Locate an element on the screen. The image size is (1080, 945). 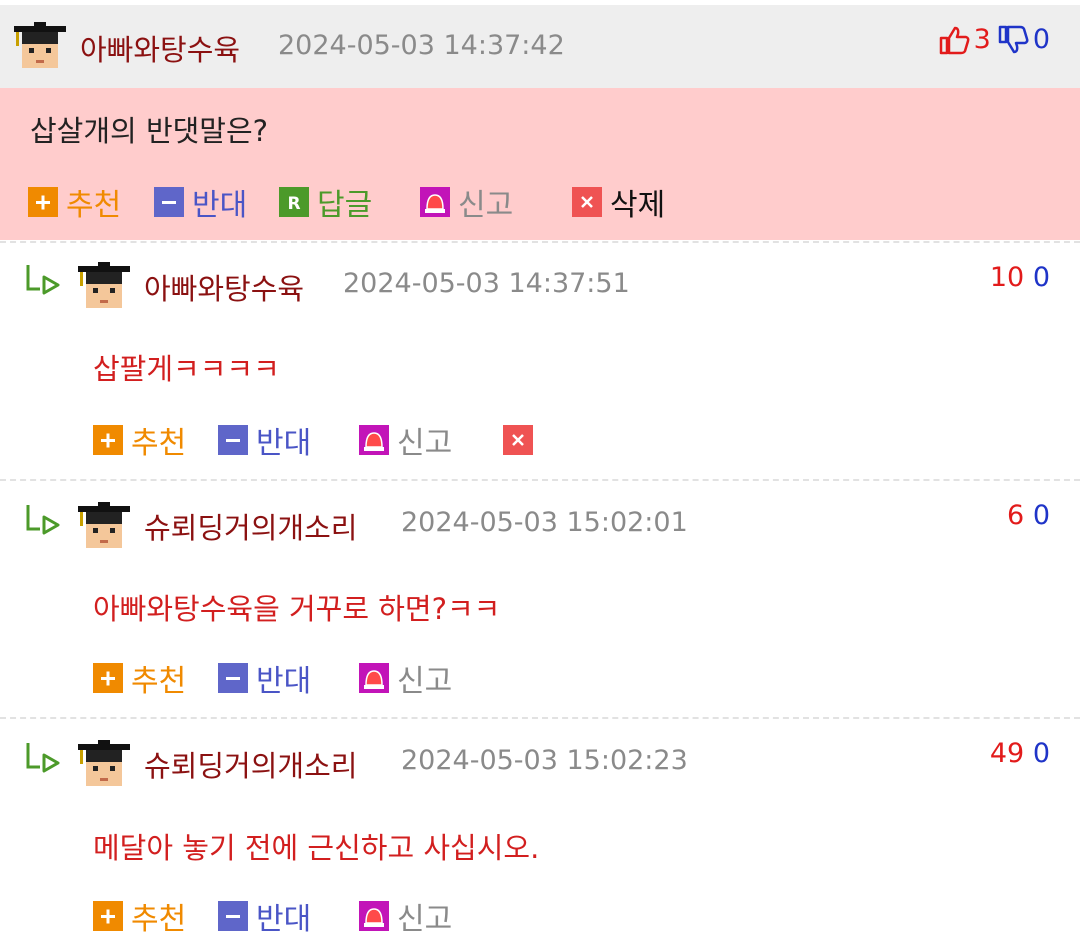
reply-button: R 답글 is located at coordinates (326, 202).